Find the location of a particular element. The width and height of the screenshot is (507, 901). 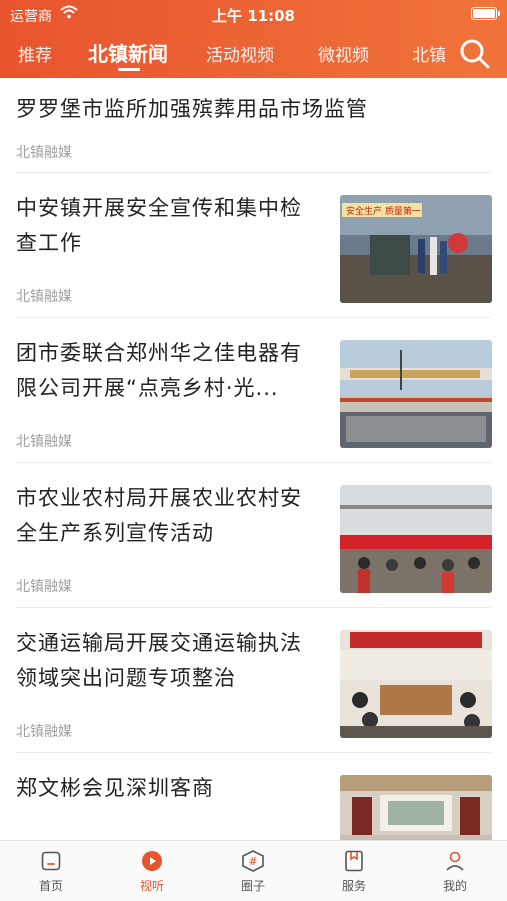

nav-service: 服务 is located at coordinates (354, 871).